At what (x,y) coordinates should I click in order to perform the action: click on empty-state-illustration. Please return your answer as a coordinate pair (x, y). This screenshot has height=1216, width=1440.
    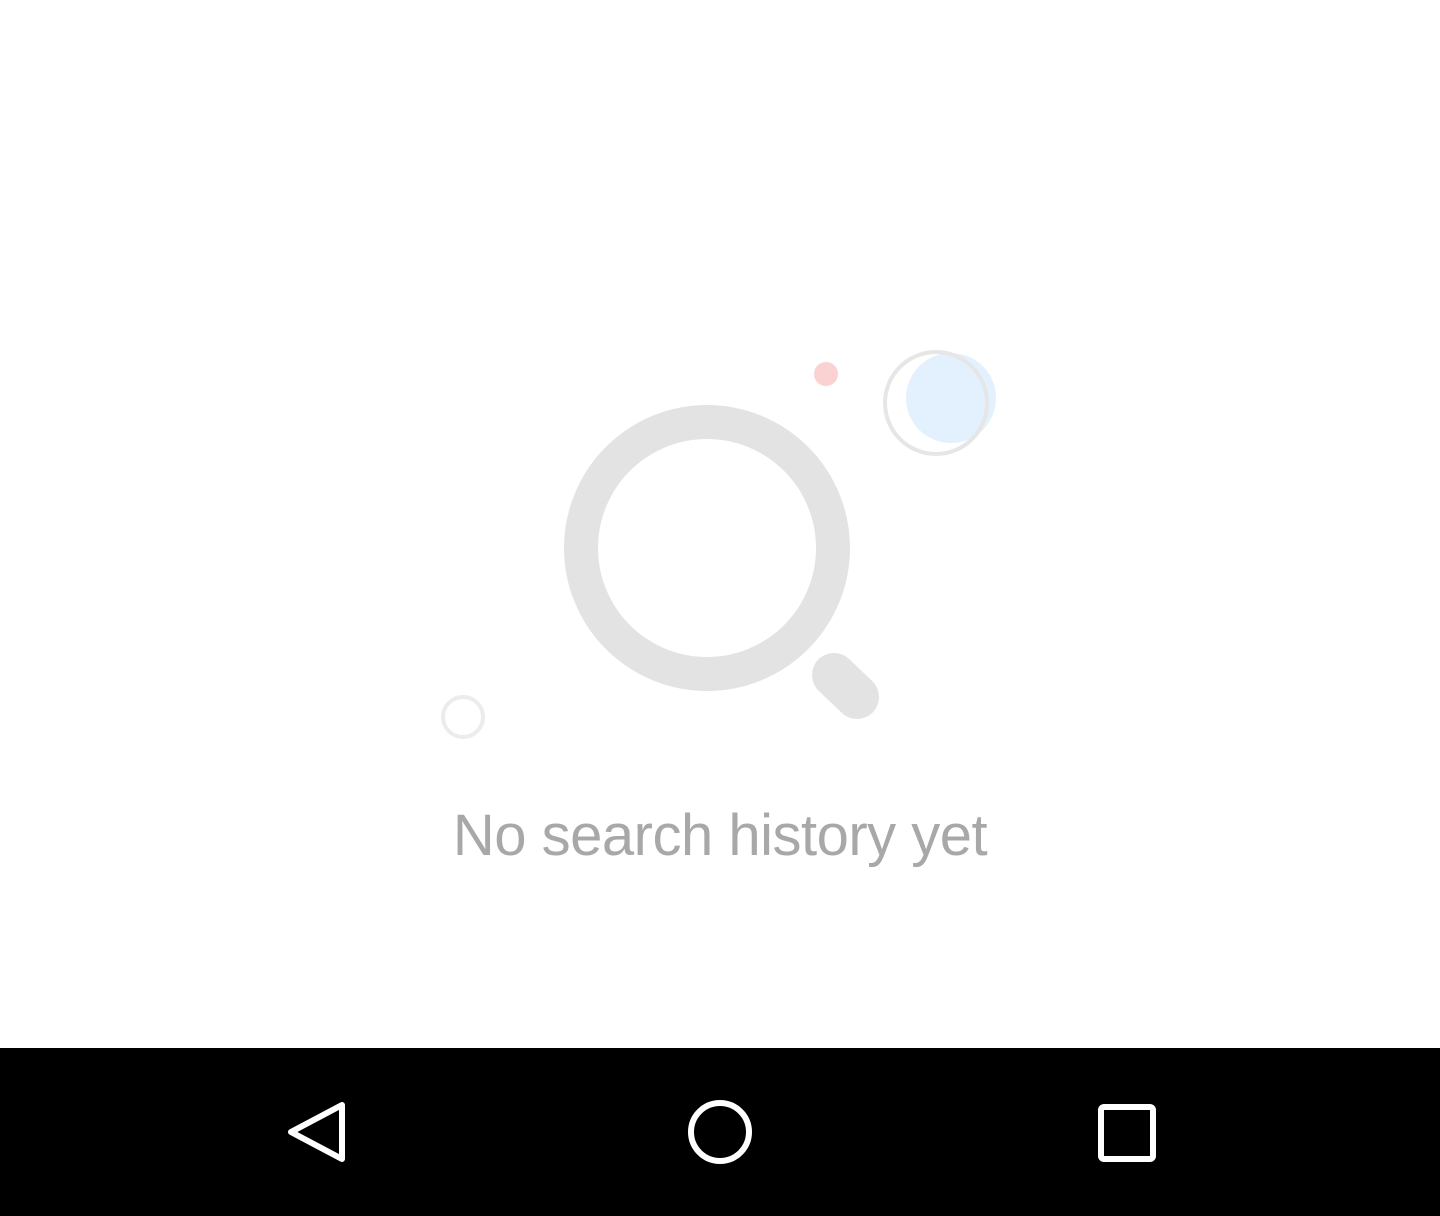
    Looking at the image, I should click on (718, 544).